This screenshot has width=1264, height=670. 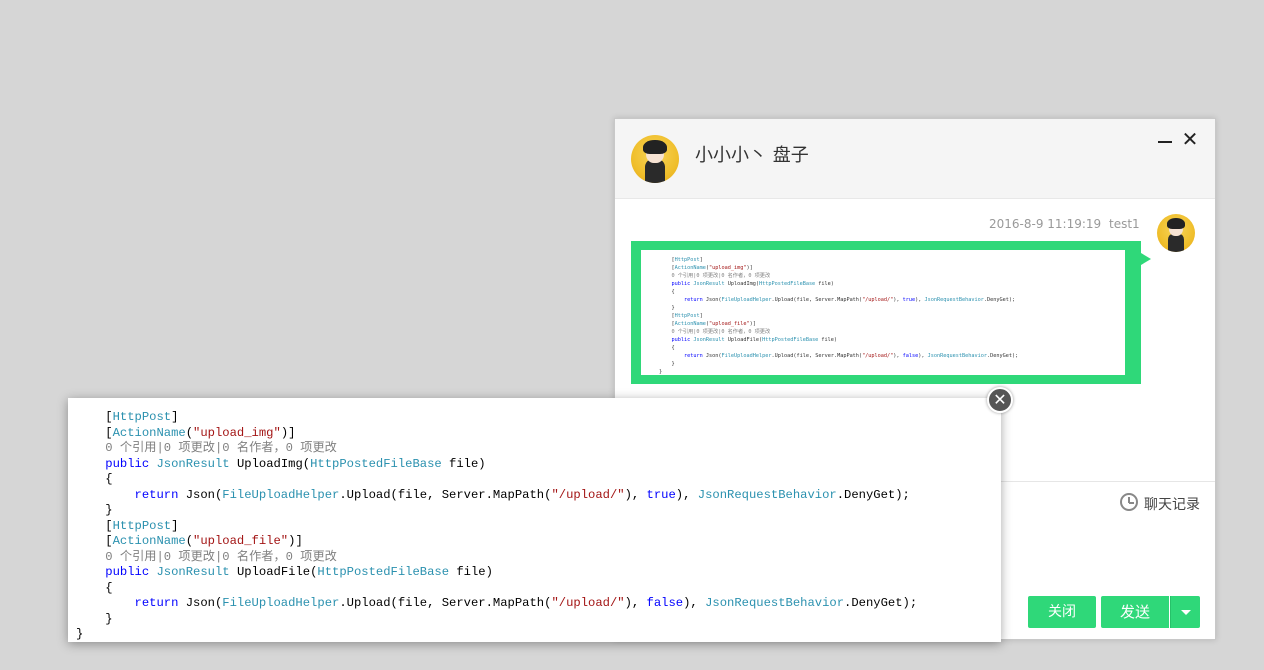 What do you see at coordinates (1124, 224) in the screenshot?
I see `message-username: test1` at bounding box center [1124, 224].